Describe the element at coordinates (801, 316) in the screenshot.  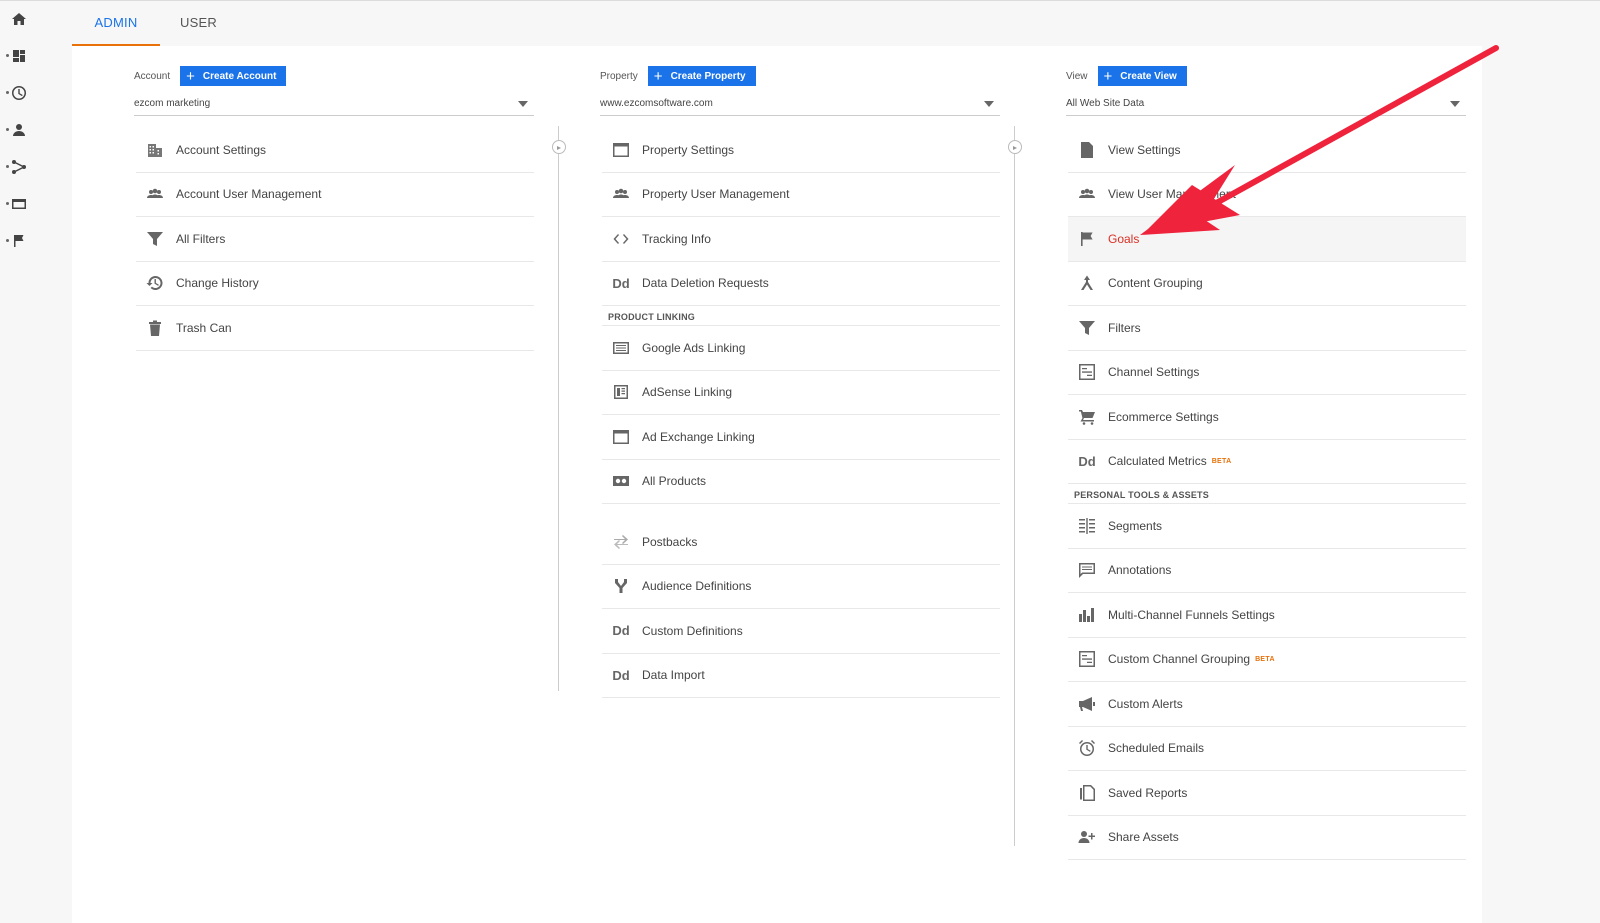
I see `section-product-linking: PRODUCT LINKING` at that location.